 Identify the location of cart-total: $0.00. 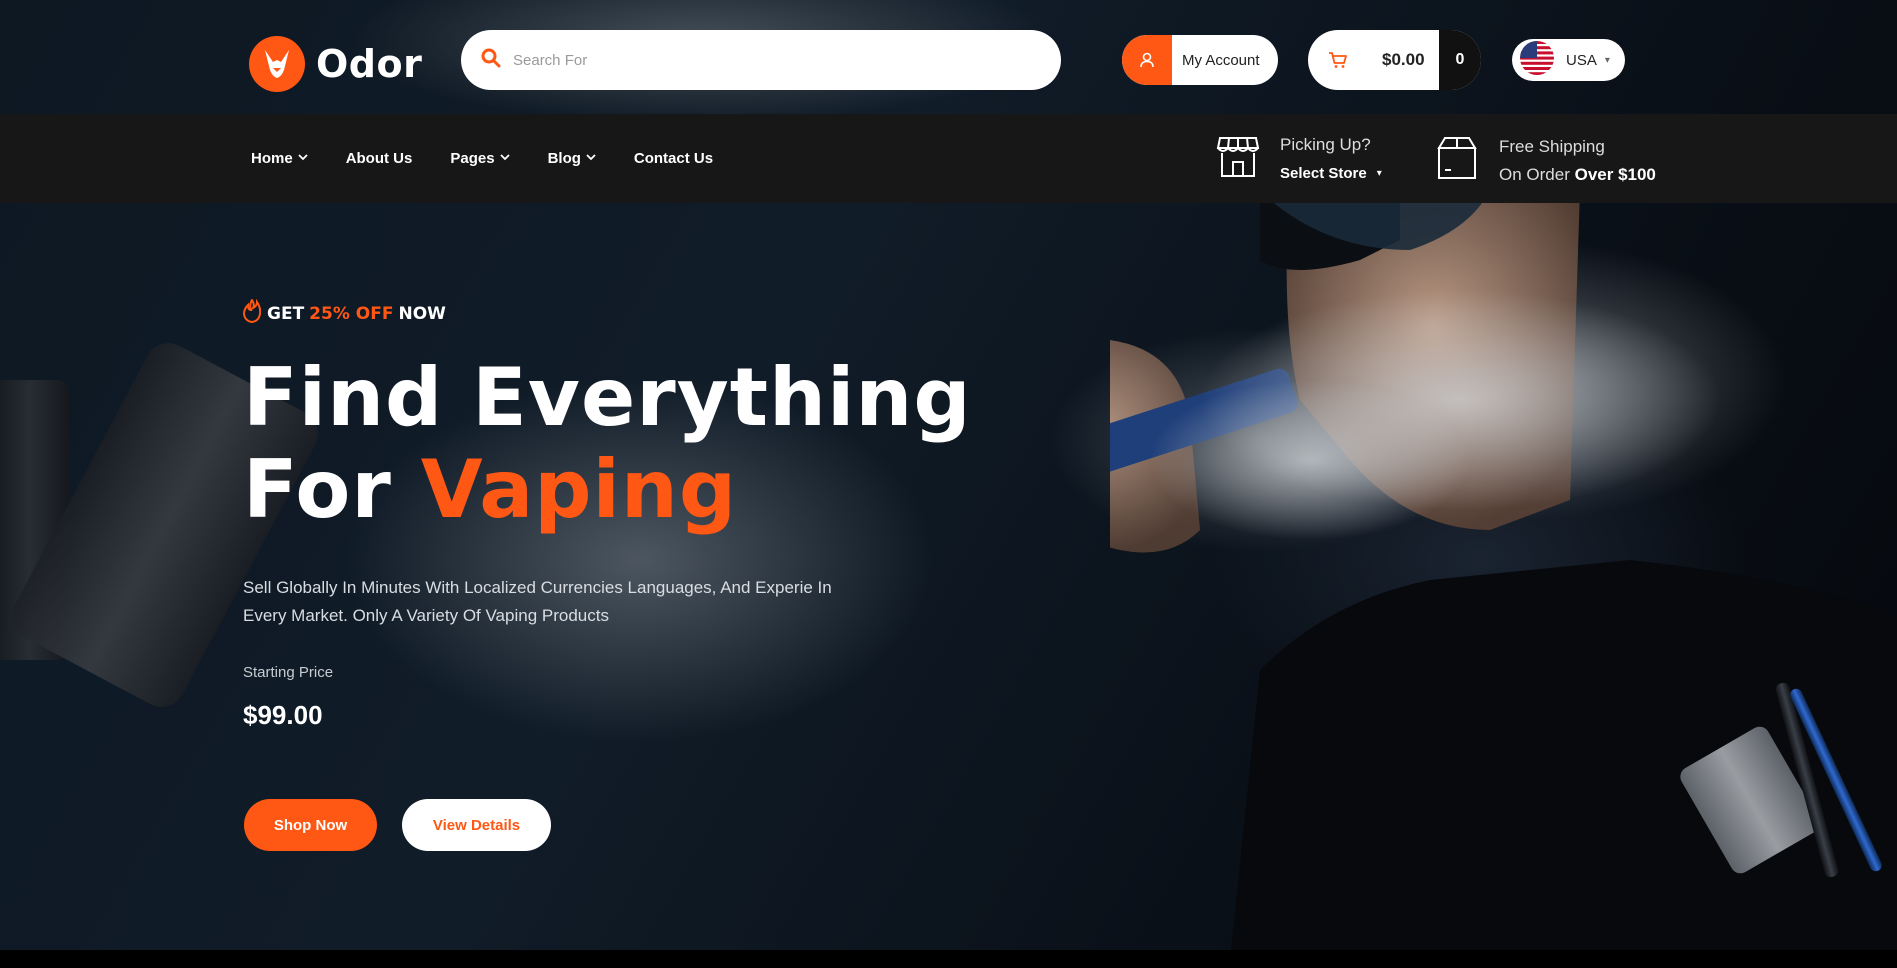
(1403, 59).